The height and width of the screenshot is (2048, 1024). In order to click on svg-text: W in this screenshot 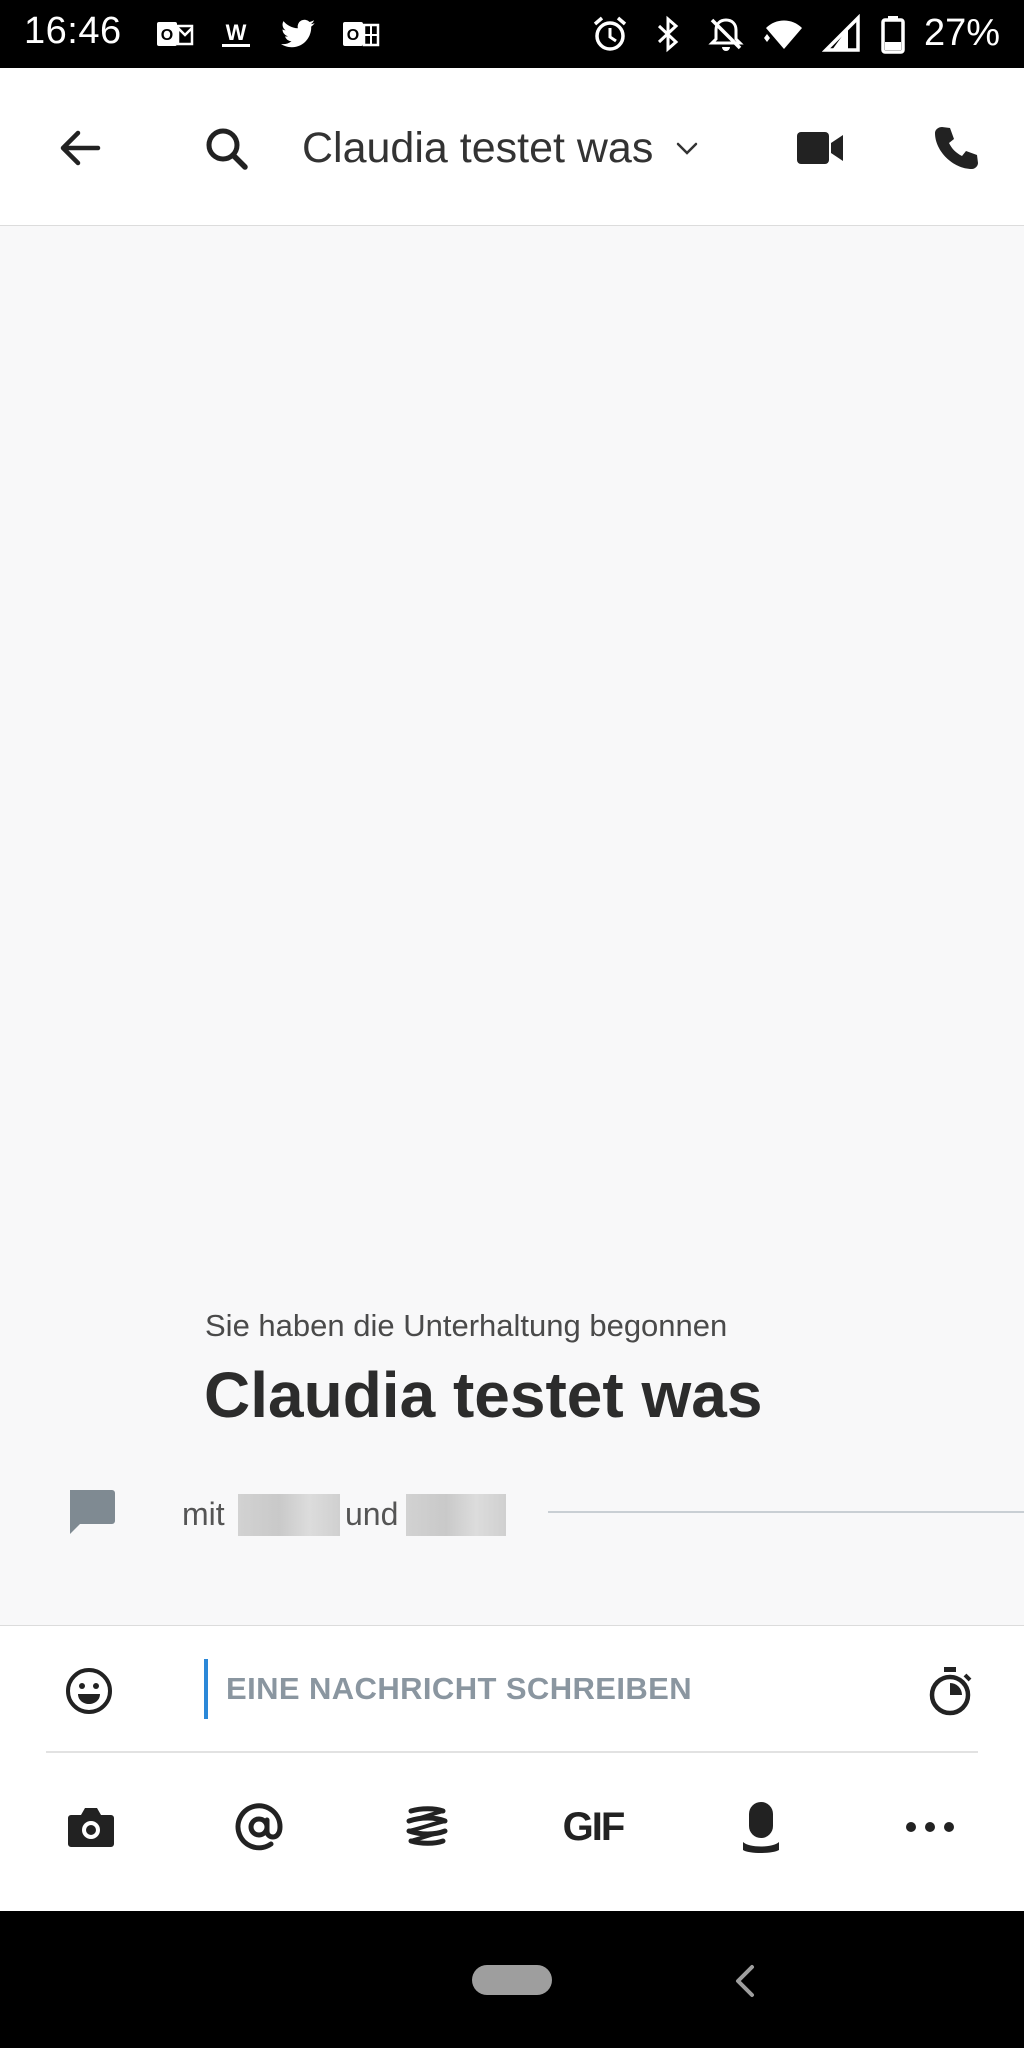, I will do `click(236, 32)`.